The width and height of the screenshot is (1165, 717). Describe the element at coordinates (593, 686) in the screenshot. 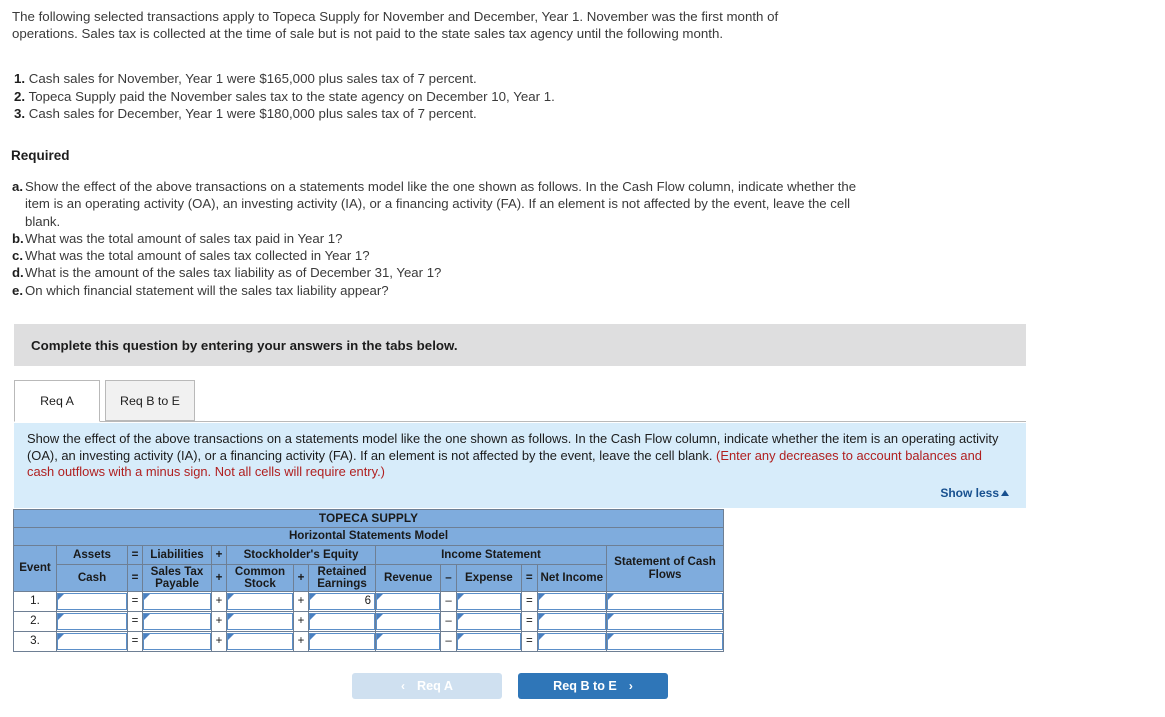

I see `next-req-b-to-e-button: Req B to E ›` at that location.